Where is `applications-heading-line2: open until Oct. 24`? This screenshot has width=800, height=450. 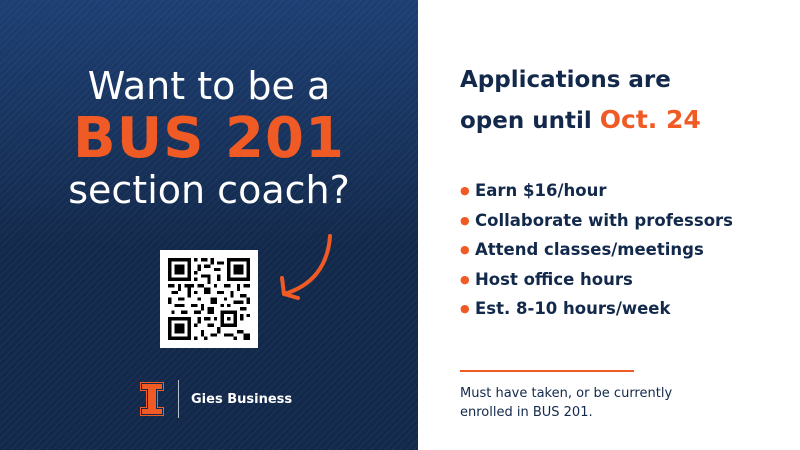 applications-heading-line2: open until Oct. 24 is located at coordinates (580, 120).